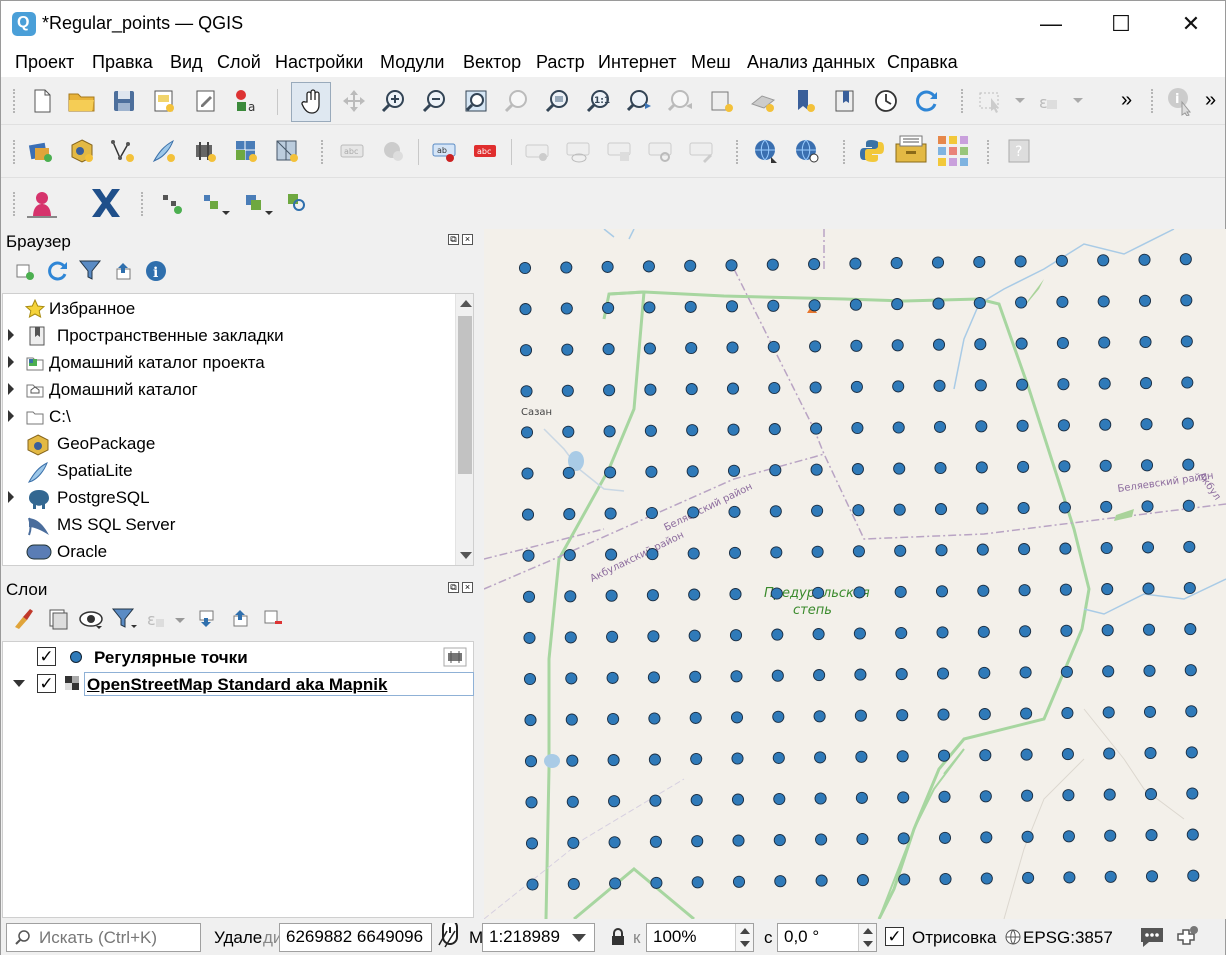 The height and width of the screenshot is (955, 1226). What do you see at coordinates (82, 101) in the screenshot?
I see `open-project-icon` at bounding box center [82, 101].